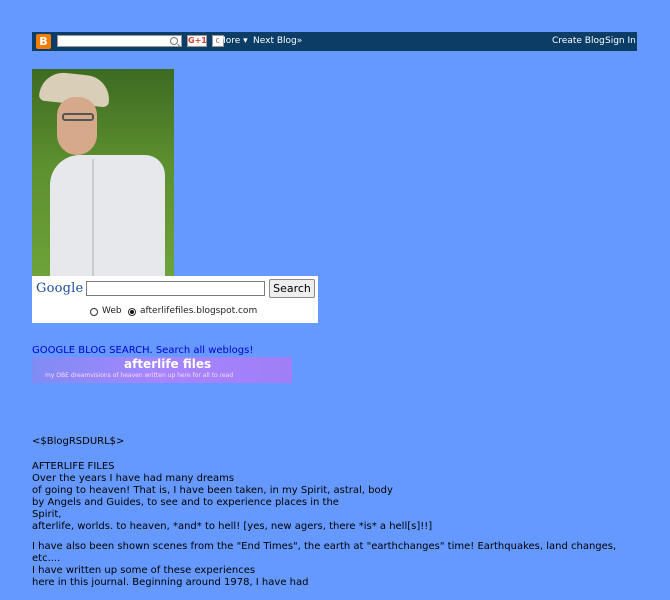 Image resolution: width=670 pixels, height=600 pixels. What do you see at coordinates (168, 364) in the screenshot?
I see `banner-title: afterlife files` at bounding box center [168, 364].